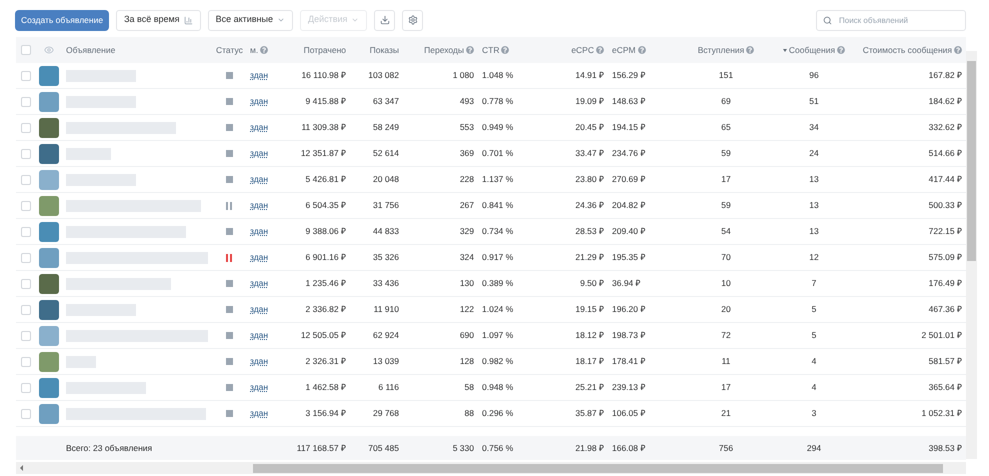 This screenshot has height=476, width=989. Describe the element at coordinates (386, 231) in the screenshot. I see `table-cell: 44 833` at that location.